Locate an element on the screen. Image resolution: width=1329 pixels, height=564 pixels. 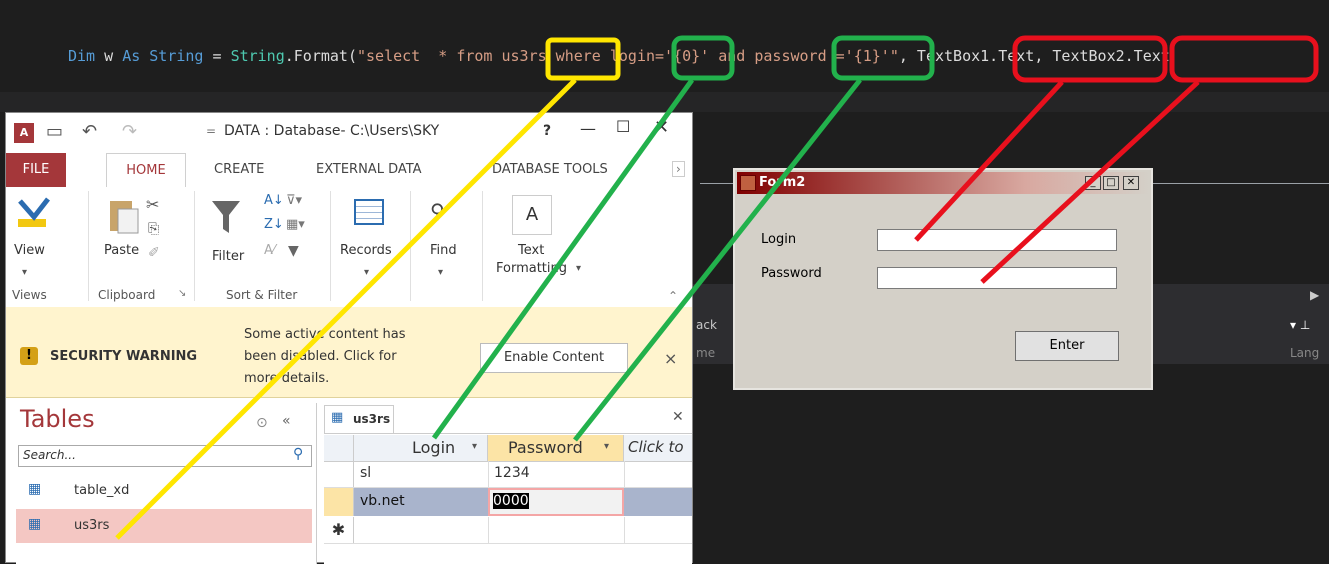
highlight-box-table is located at coordinates (583, 59).